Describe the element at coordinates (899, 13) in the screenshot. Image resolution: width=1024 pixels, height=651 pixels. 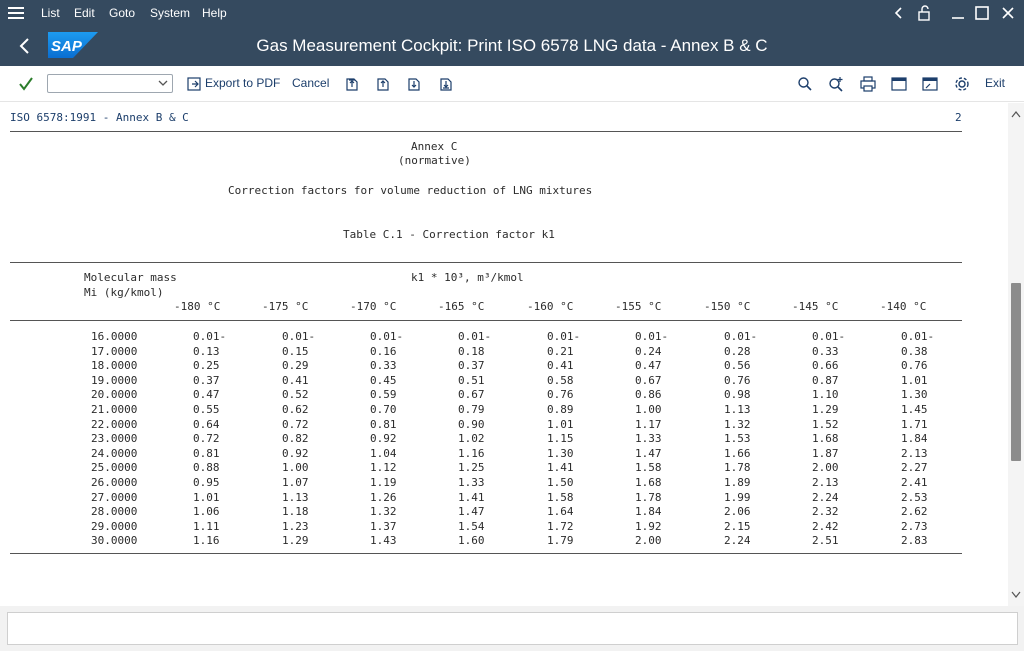
I see `collapse-left-icon` at that location.